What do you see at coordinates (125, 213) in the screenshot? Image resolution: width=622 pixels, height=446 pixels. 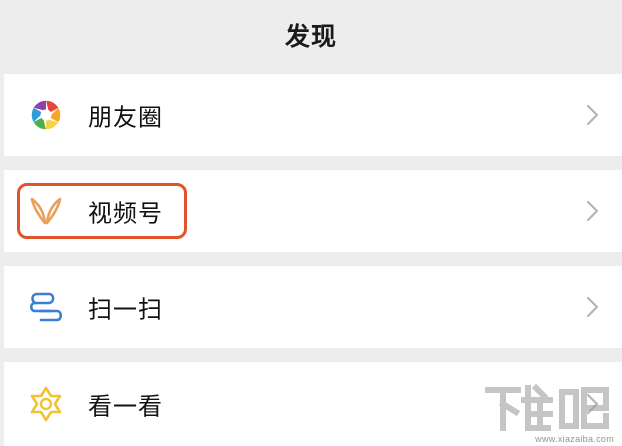 I see `menu-item-label: 视频号` at bounding box center [125, 213].